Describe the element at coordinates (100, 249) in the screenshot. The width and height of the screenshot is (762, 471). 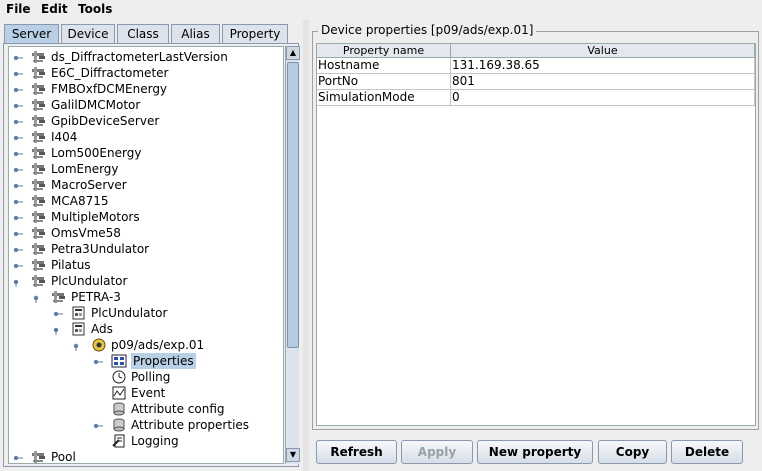
I see `tree-item-label: Petra3Undulator` at that location.